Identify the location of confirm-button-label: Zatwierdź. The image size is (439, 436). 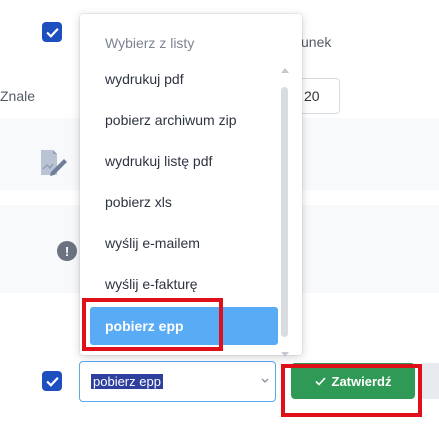
(361, 381).